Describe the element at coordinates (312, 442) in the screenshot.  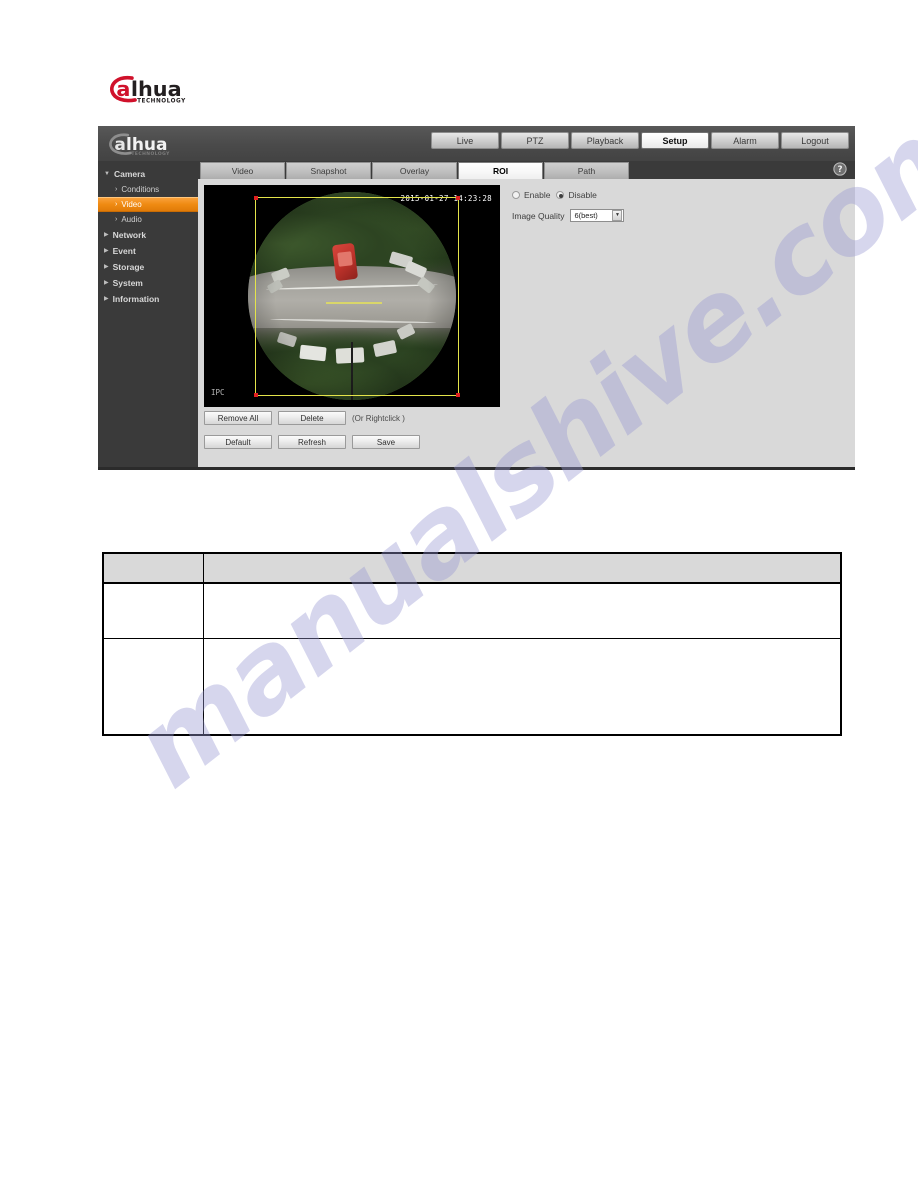
I see `refresh-button: Refresh` at that location.